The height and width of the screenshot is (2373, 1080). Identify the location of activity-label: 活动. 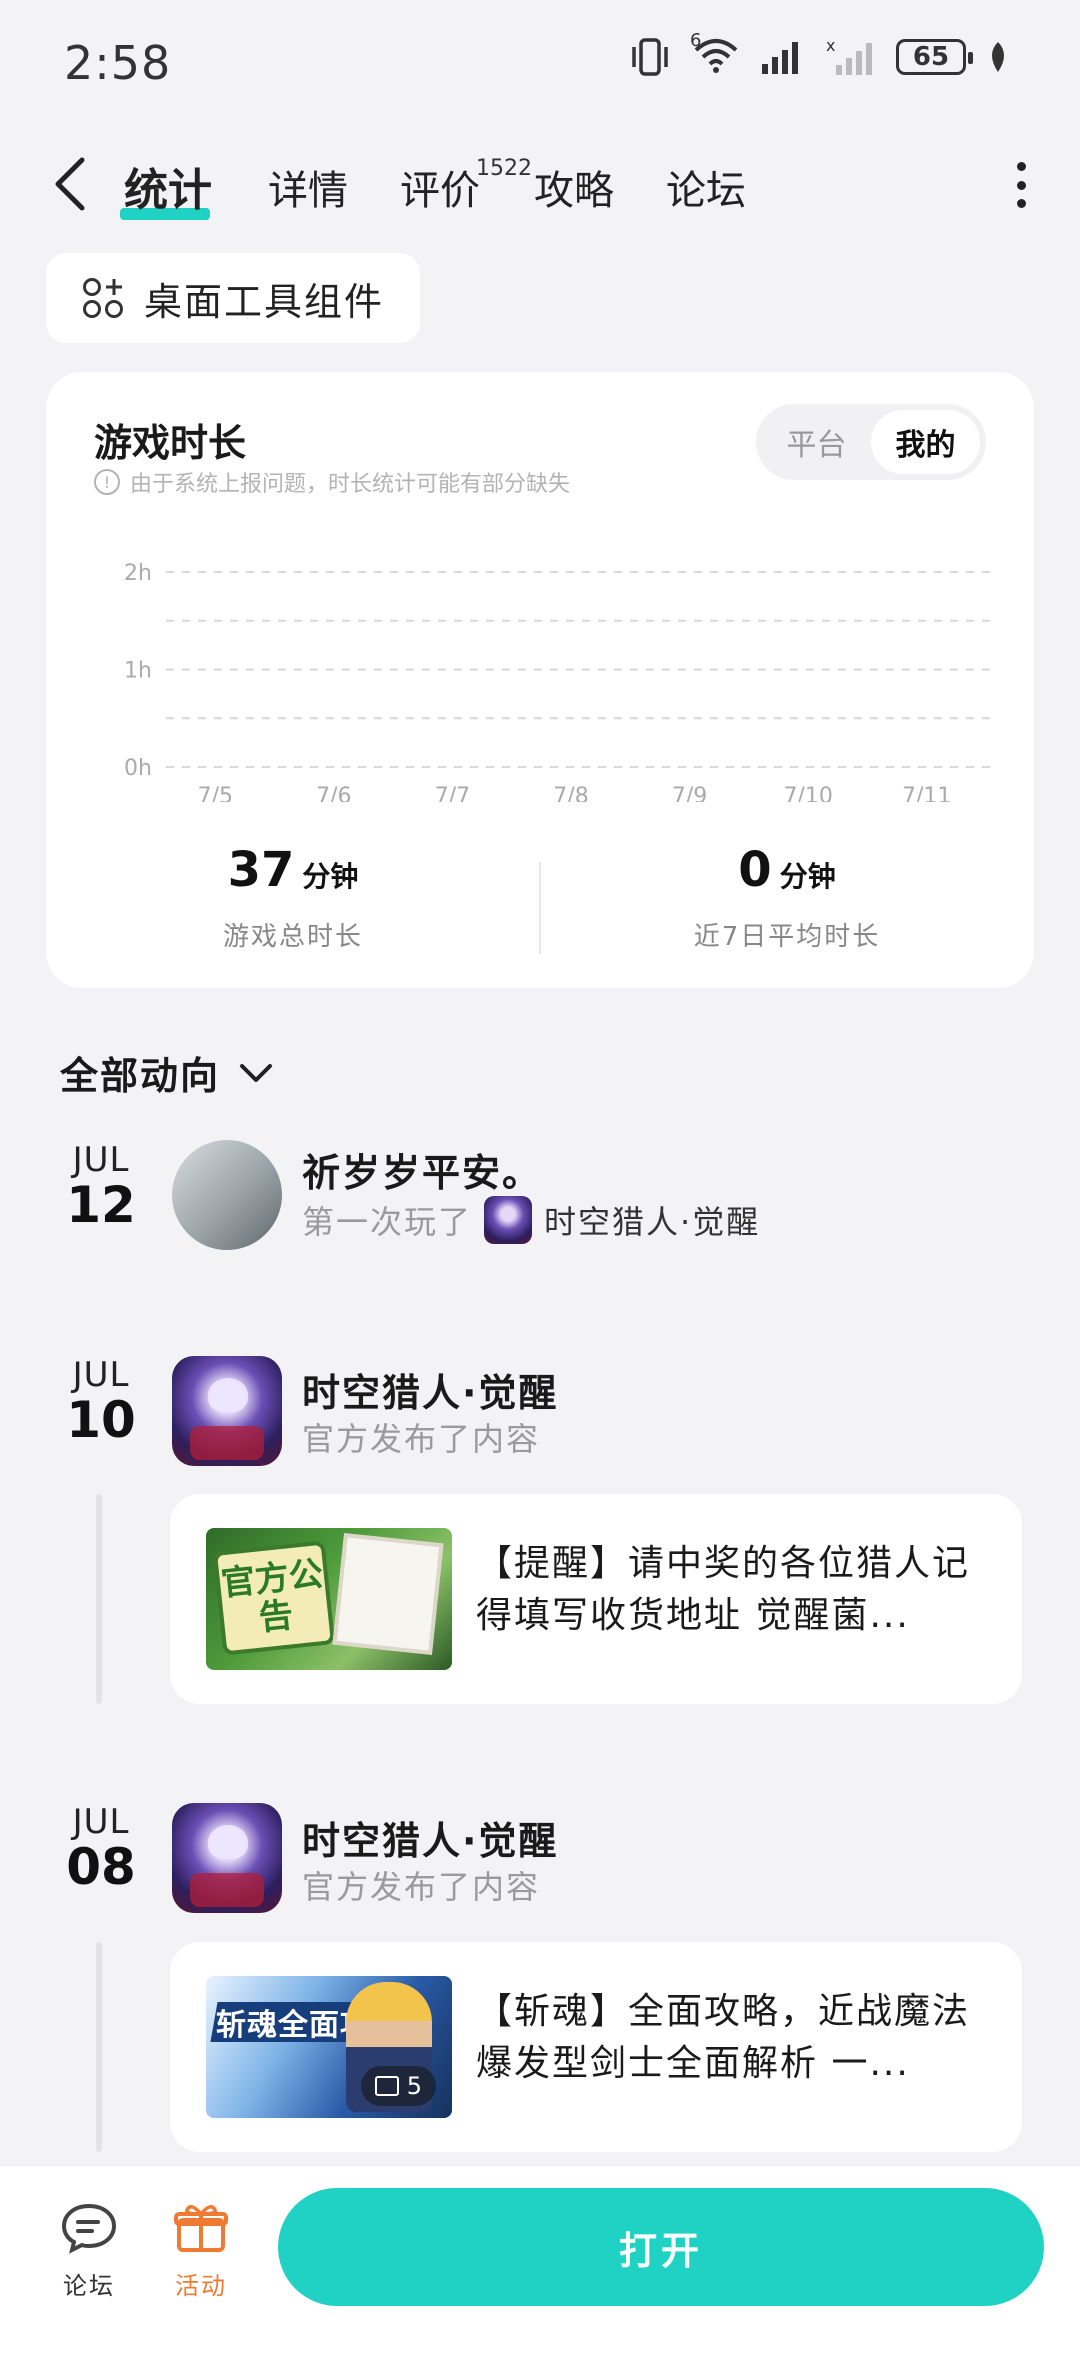
(201, 2286).